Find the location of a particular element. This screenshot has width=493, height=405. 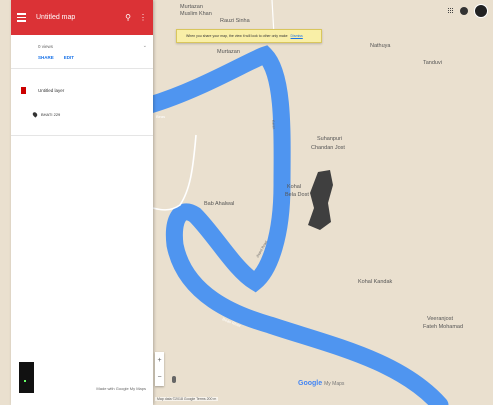

zoom-control: + − is located at coordinates (159, 369).